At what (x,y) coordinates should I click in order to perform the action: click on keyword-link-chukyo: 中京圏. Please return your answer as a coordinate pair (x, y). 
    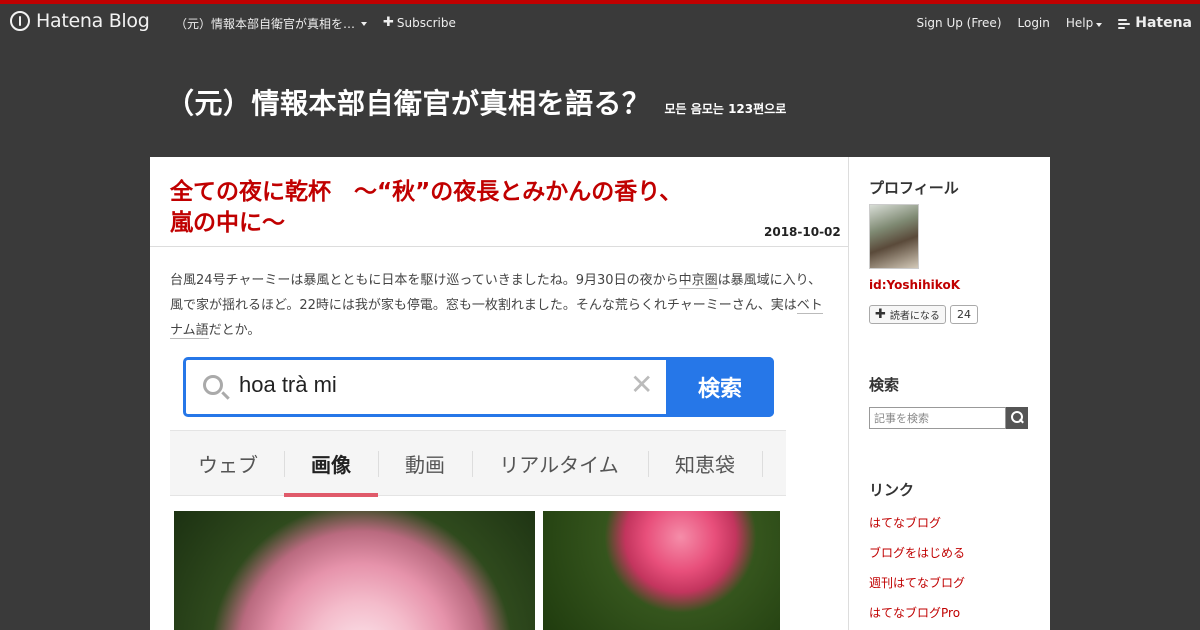
    Looking at the image, I should click on (698, 281).